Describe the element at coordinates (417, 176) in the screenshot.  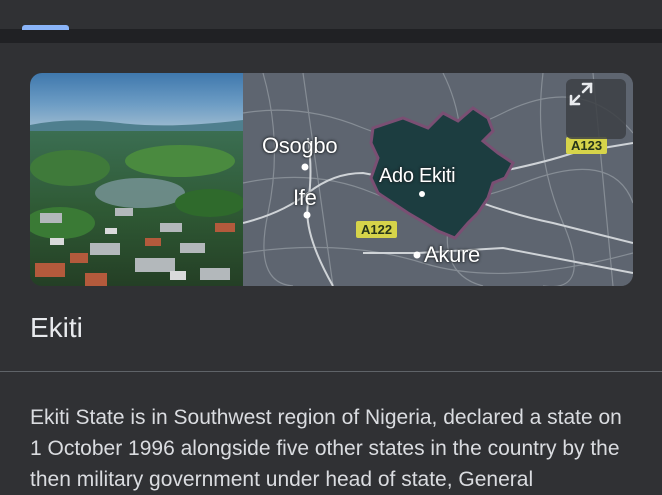
I see `map-label-ado-ekiti: Ado Ekiti` at that location.